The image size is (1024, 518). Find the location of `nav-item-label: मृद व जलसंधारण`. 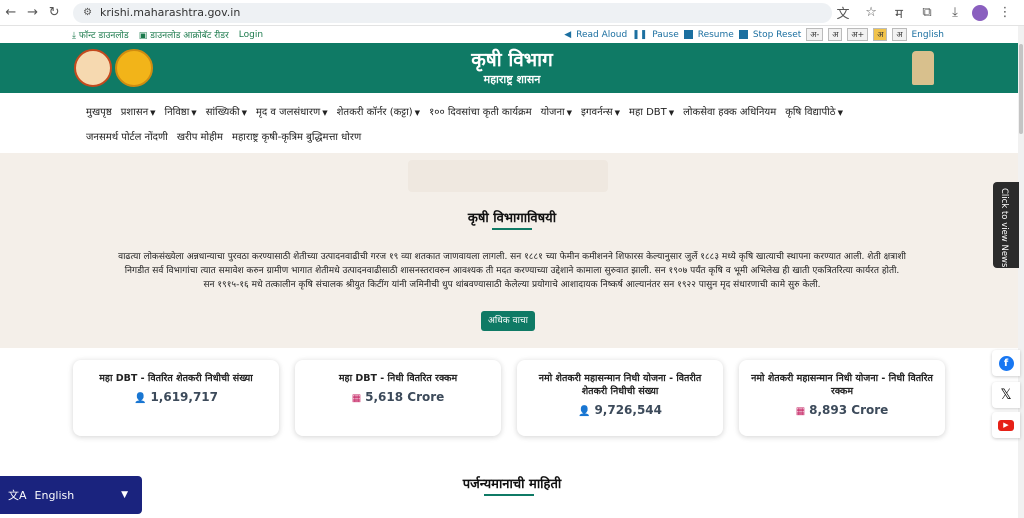

nav-item-label: मृद व जलसंधारण is located at coordinates (288, 112).